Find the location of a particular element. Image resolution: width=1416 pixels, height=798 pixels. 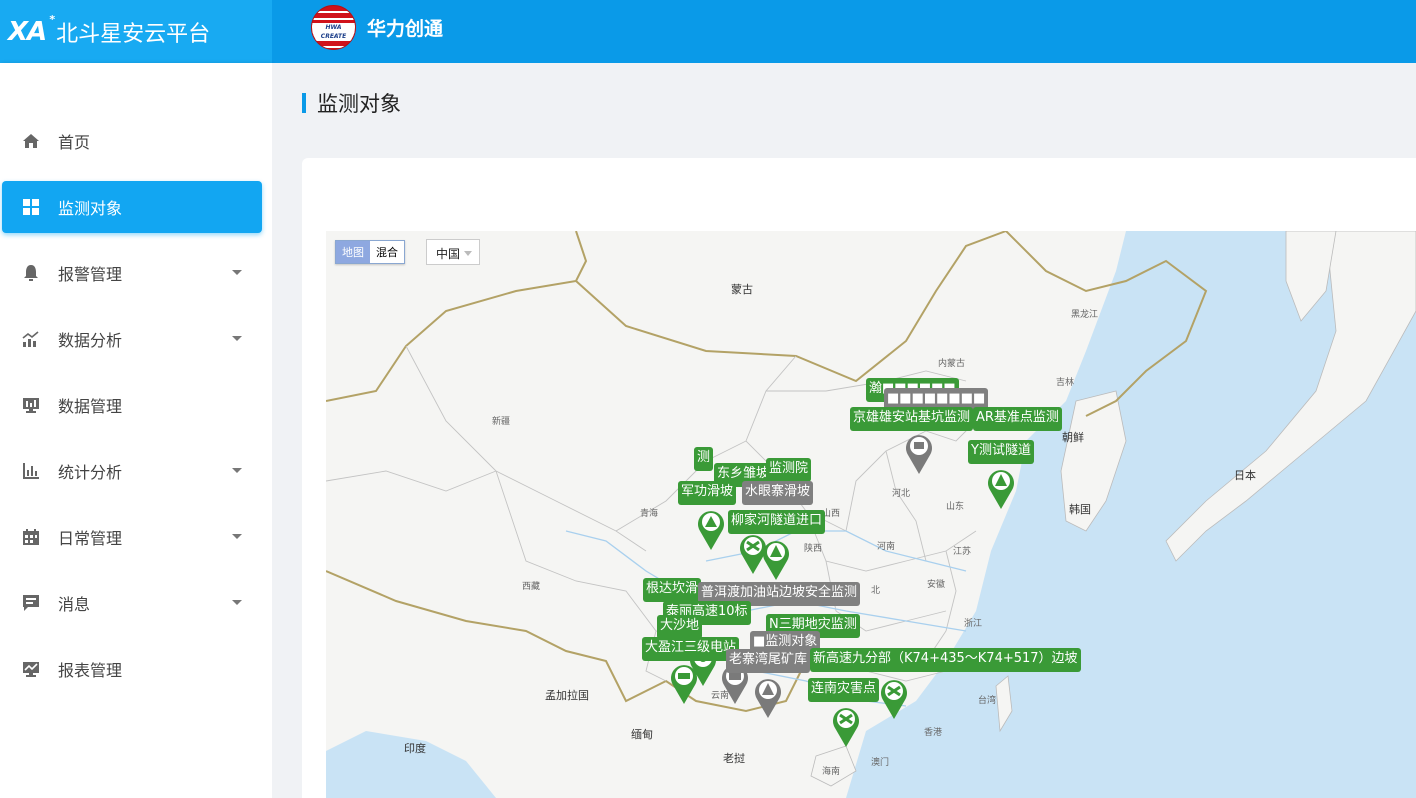

sidebar-item-label: 报表管理 is located at coordinates (90, 670).